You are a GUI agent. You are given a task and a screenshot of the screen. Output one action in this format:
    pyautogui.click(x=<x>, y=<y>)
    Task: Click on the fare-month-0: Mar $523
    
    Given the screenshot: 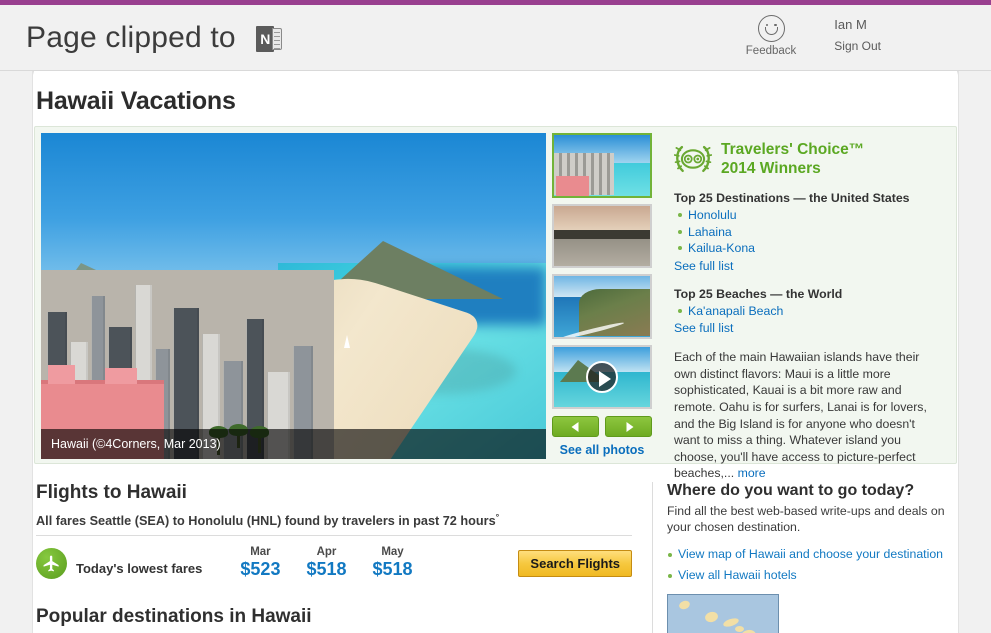 What is the action you would take?
    pyautogui.click(x=260, y=563)
    